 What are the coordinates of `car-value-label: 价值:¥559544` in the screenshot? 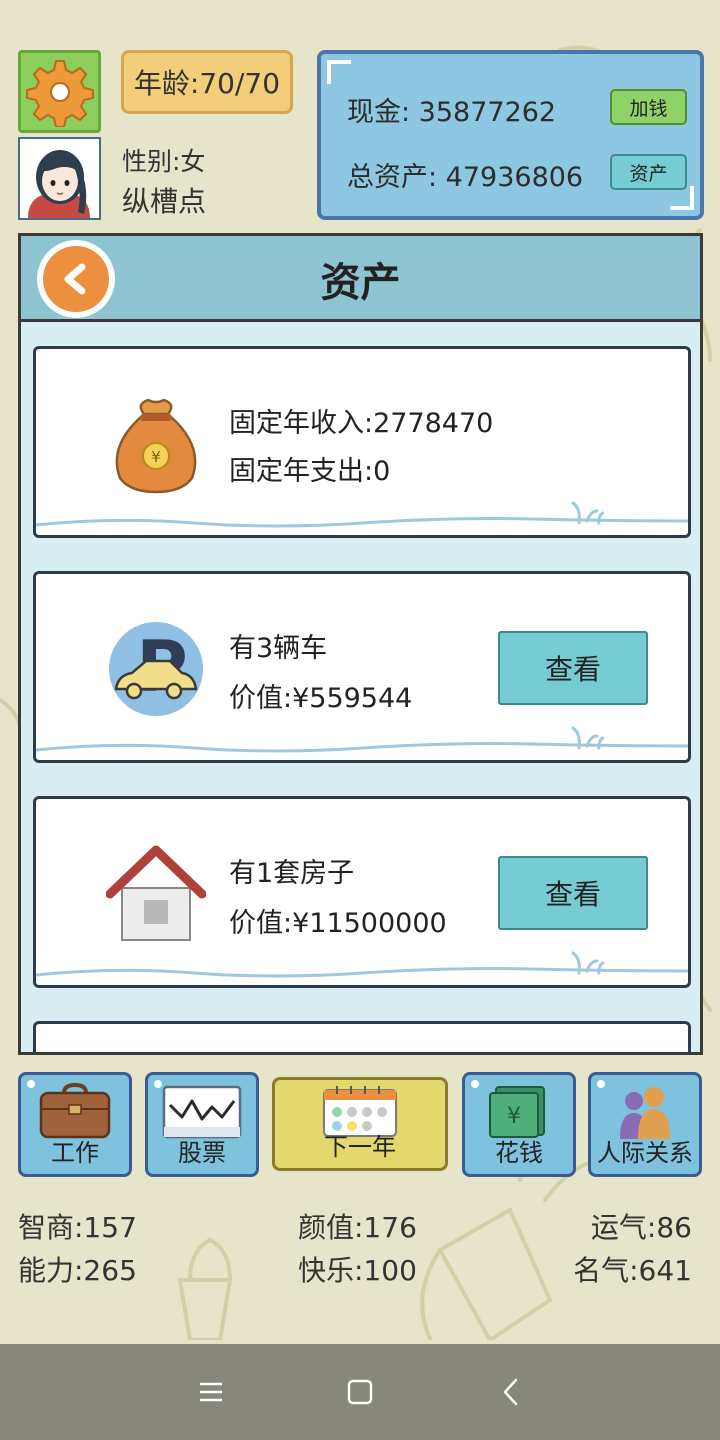 It's located at (321, 698).